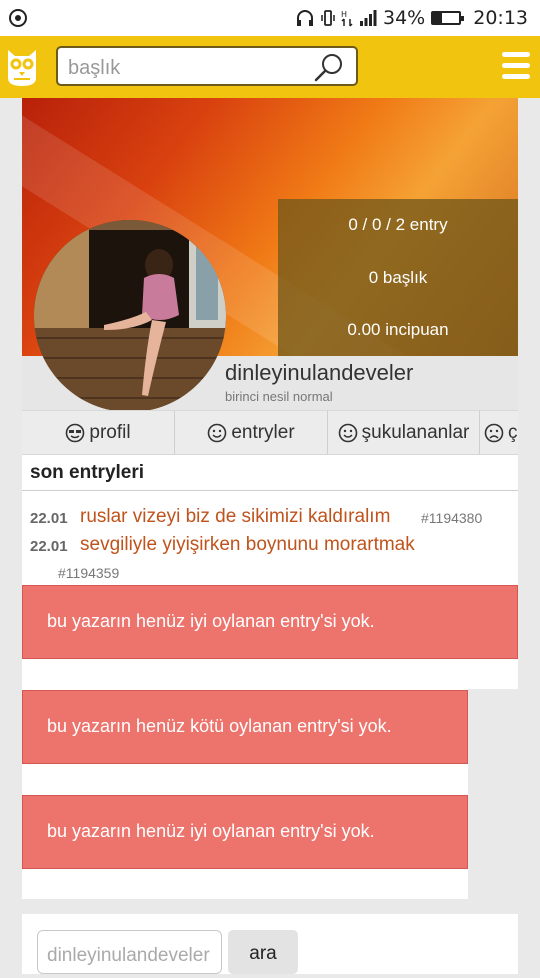 This screenshot has width=540, height=978. Describe the element at coordinates (263, 432) in the screenshot. I see `tab-label: entryler` at that location.